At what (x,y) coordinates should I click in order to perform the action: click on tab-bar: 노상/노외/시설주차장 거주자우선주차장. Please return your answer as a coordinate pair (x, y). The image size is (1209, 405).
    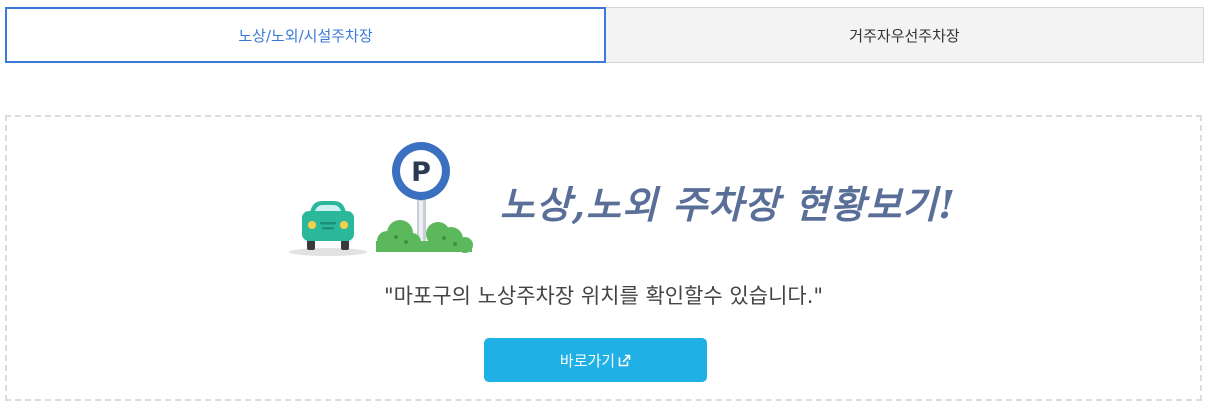
    Looking at the image, I should click on (604, 35).